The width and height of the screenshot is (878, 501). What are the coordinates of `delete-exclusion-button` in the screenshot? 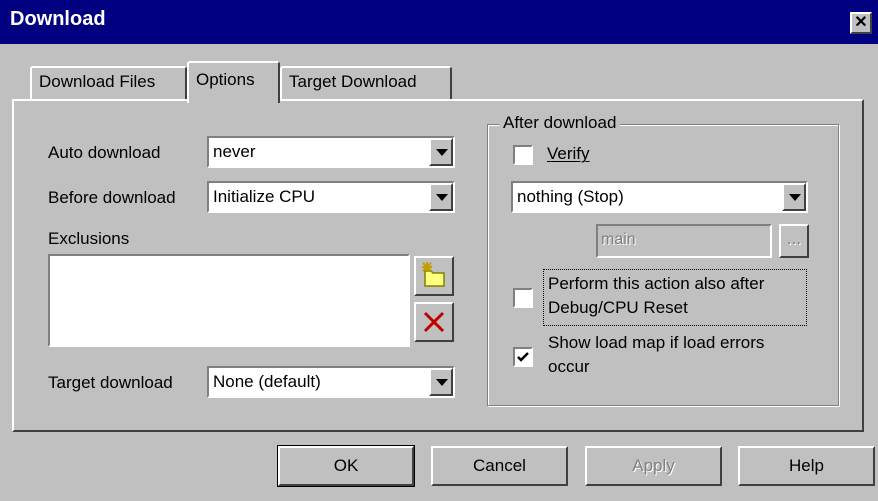 It's located at (434, 322).